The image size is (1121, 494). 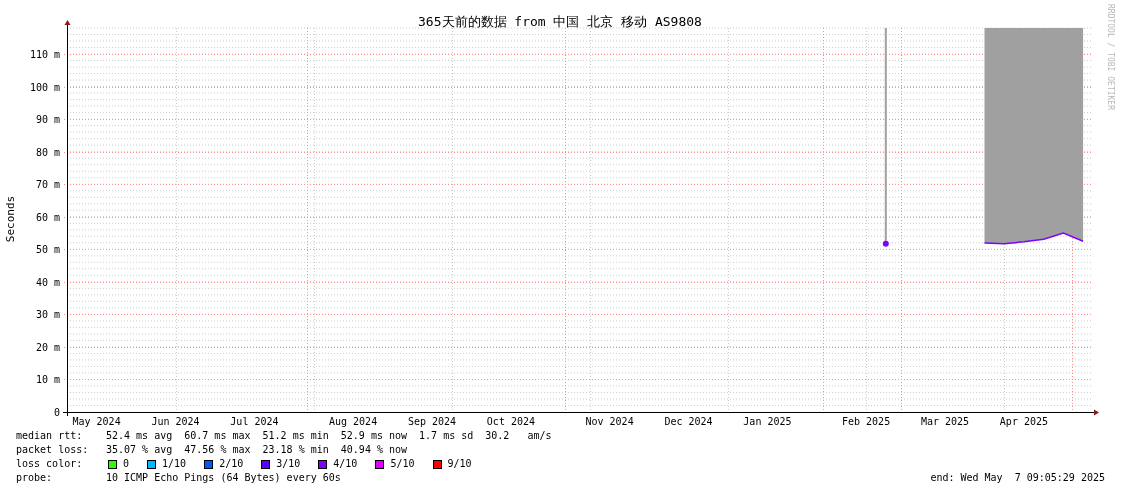 What do you see at coordinates (50, 464) in the screenshot?
I see `legend-label: loss color:` at bounding box center [50, 464].